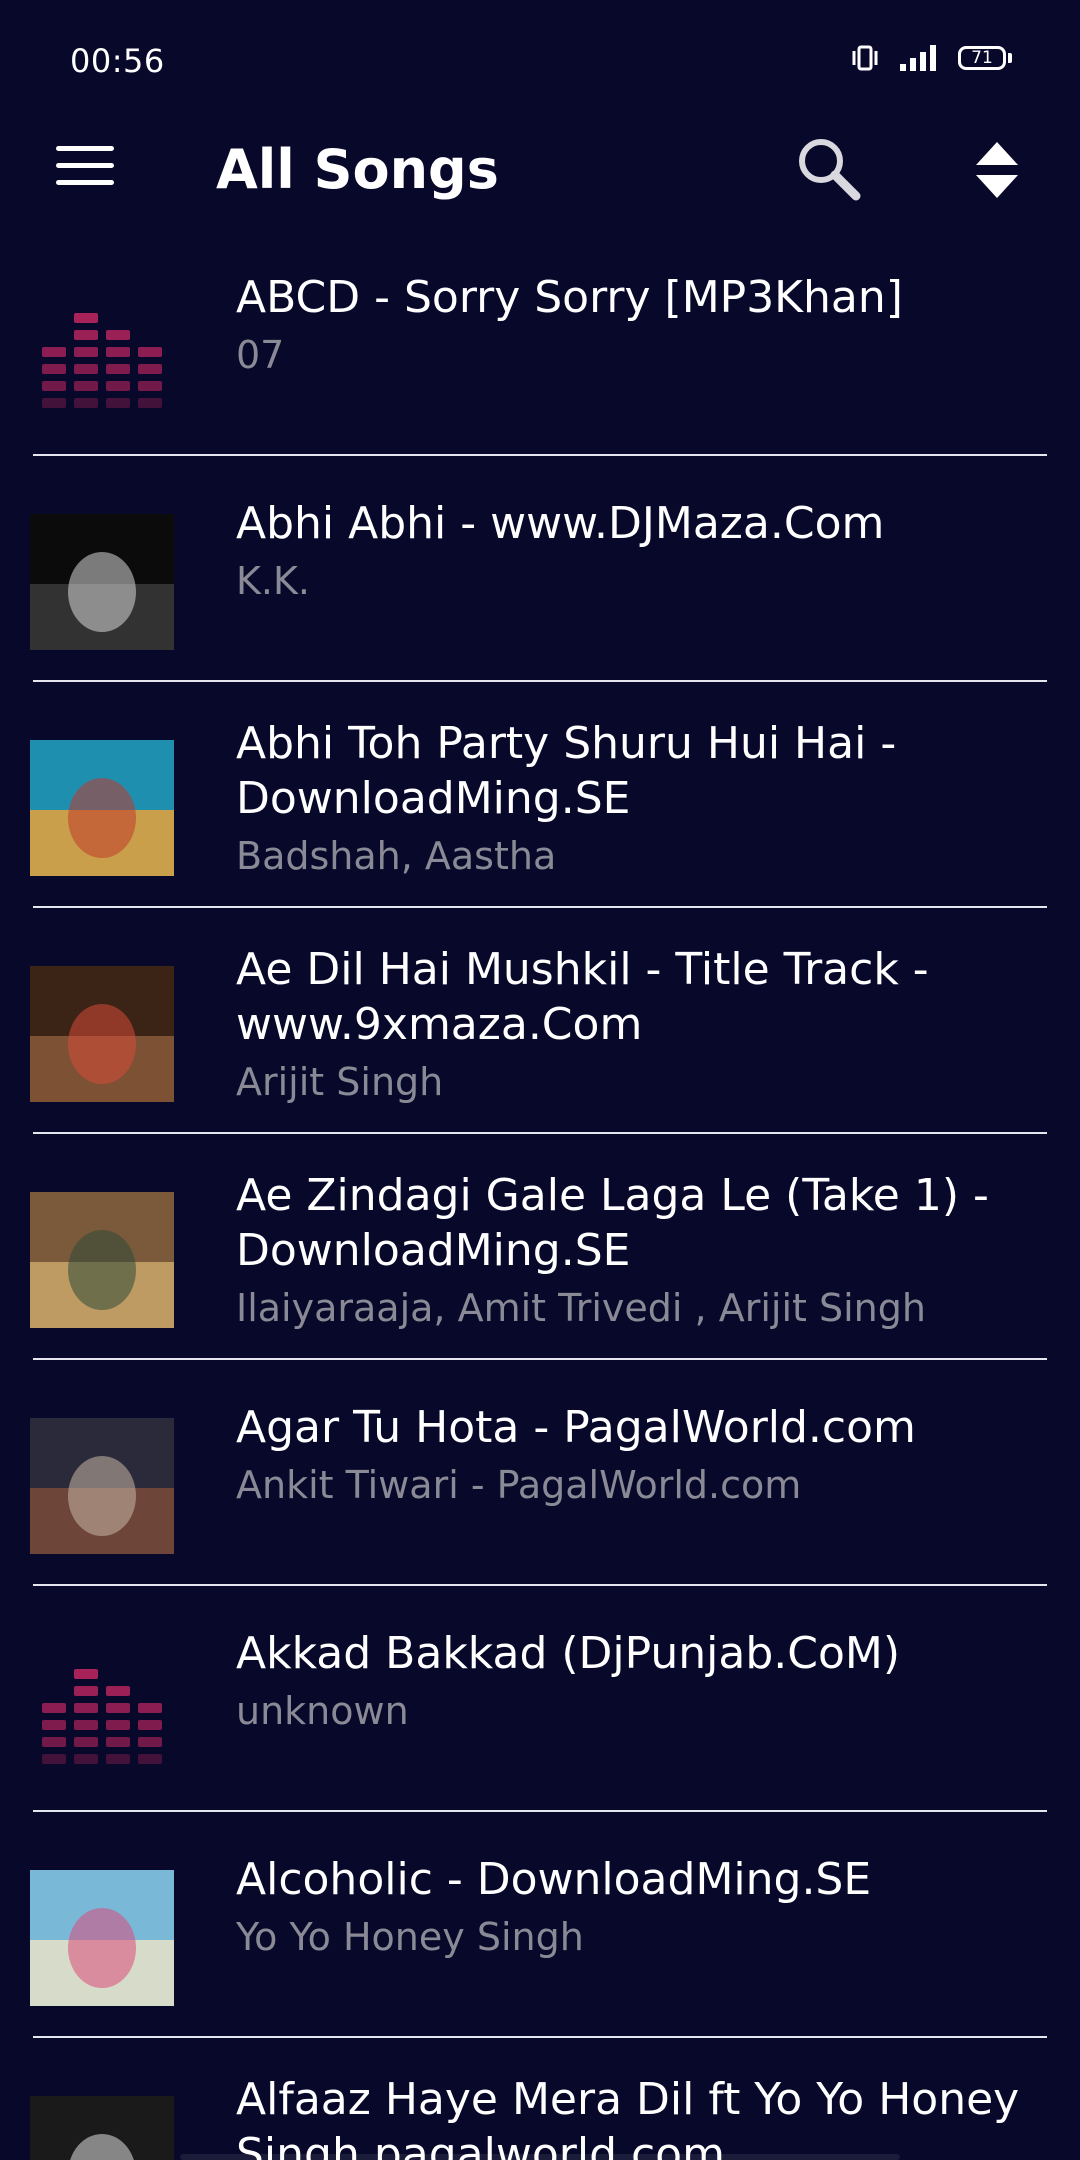 This screenshot has height=2160, width=1080. I want to click on song-artist: Badshah, Aastha, so click(396, 856).